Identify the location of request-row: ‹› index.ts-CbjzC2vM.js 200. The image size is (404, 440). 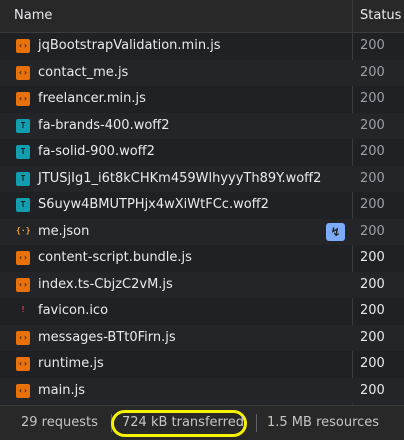
(202, 284).